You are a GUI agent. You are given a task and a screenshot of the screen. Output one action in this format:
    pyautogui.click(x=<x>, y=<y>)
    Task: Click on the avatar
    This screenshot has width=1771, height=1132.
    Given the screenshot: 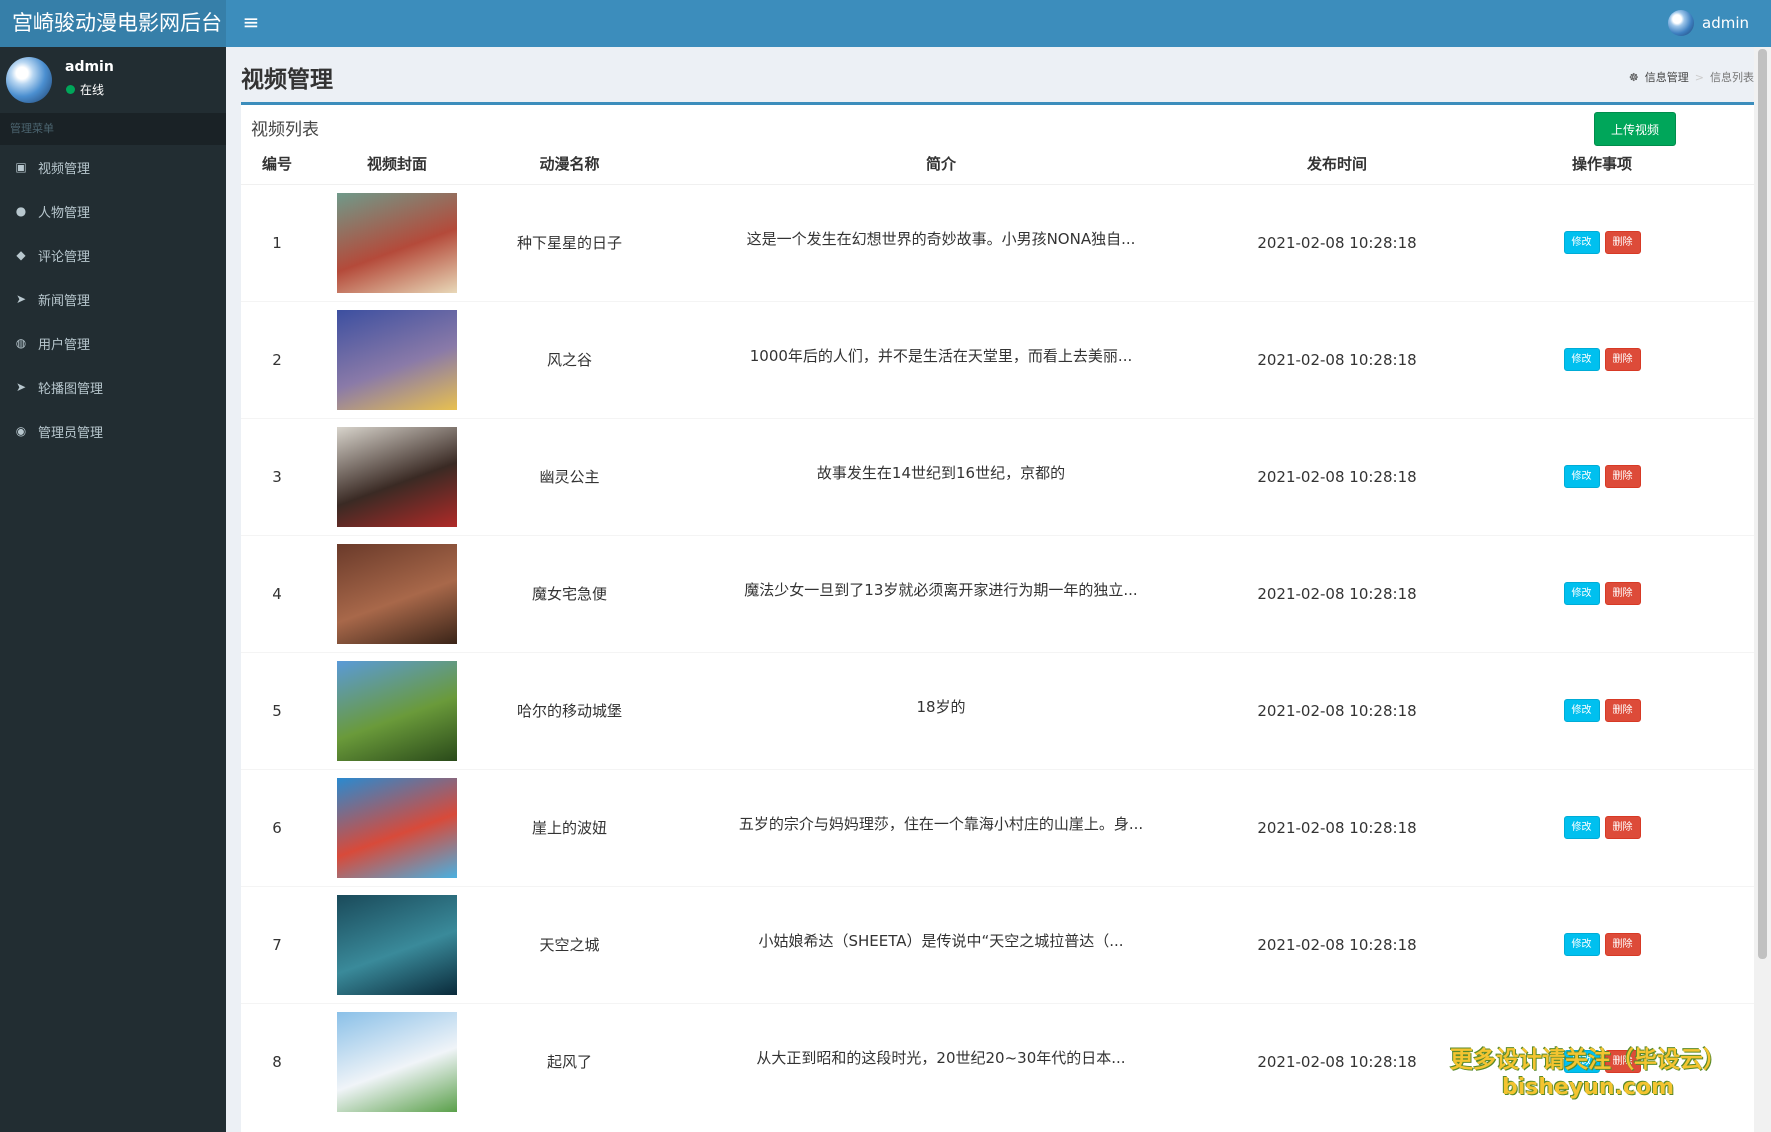 What is the action you would take?
    pyautogui.click(x=29, y=80)
    